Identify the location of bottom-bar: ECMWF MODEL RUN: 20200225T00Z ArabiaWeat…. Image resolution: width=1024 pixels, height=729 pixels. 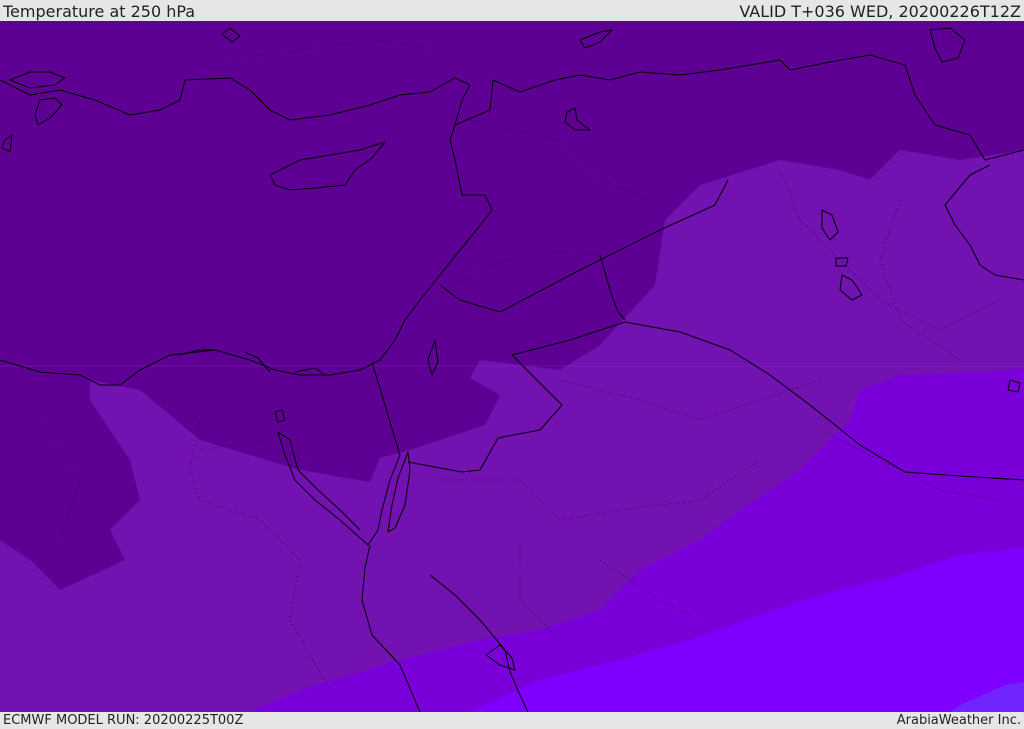
(512, 720).